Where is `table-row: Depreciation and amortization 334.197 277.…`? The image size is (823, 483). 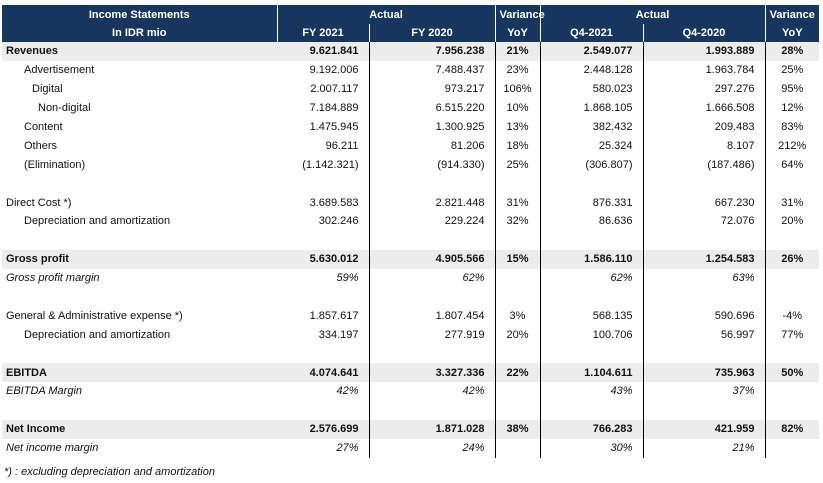 table-row: Depreciation and amortization 334.197 277.… is located at coordinates (410, 335).